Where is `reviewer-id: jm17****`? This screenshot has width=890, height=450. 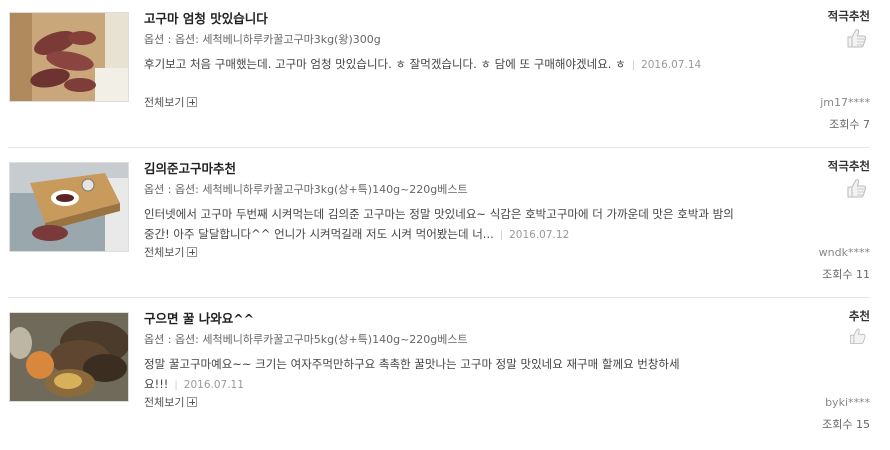
reviewer-id: jm17**** is located at coordinates (845, 102).